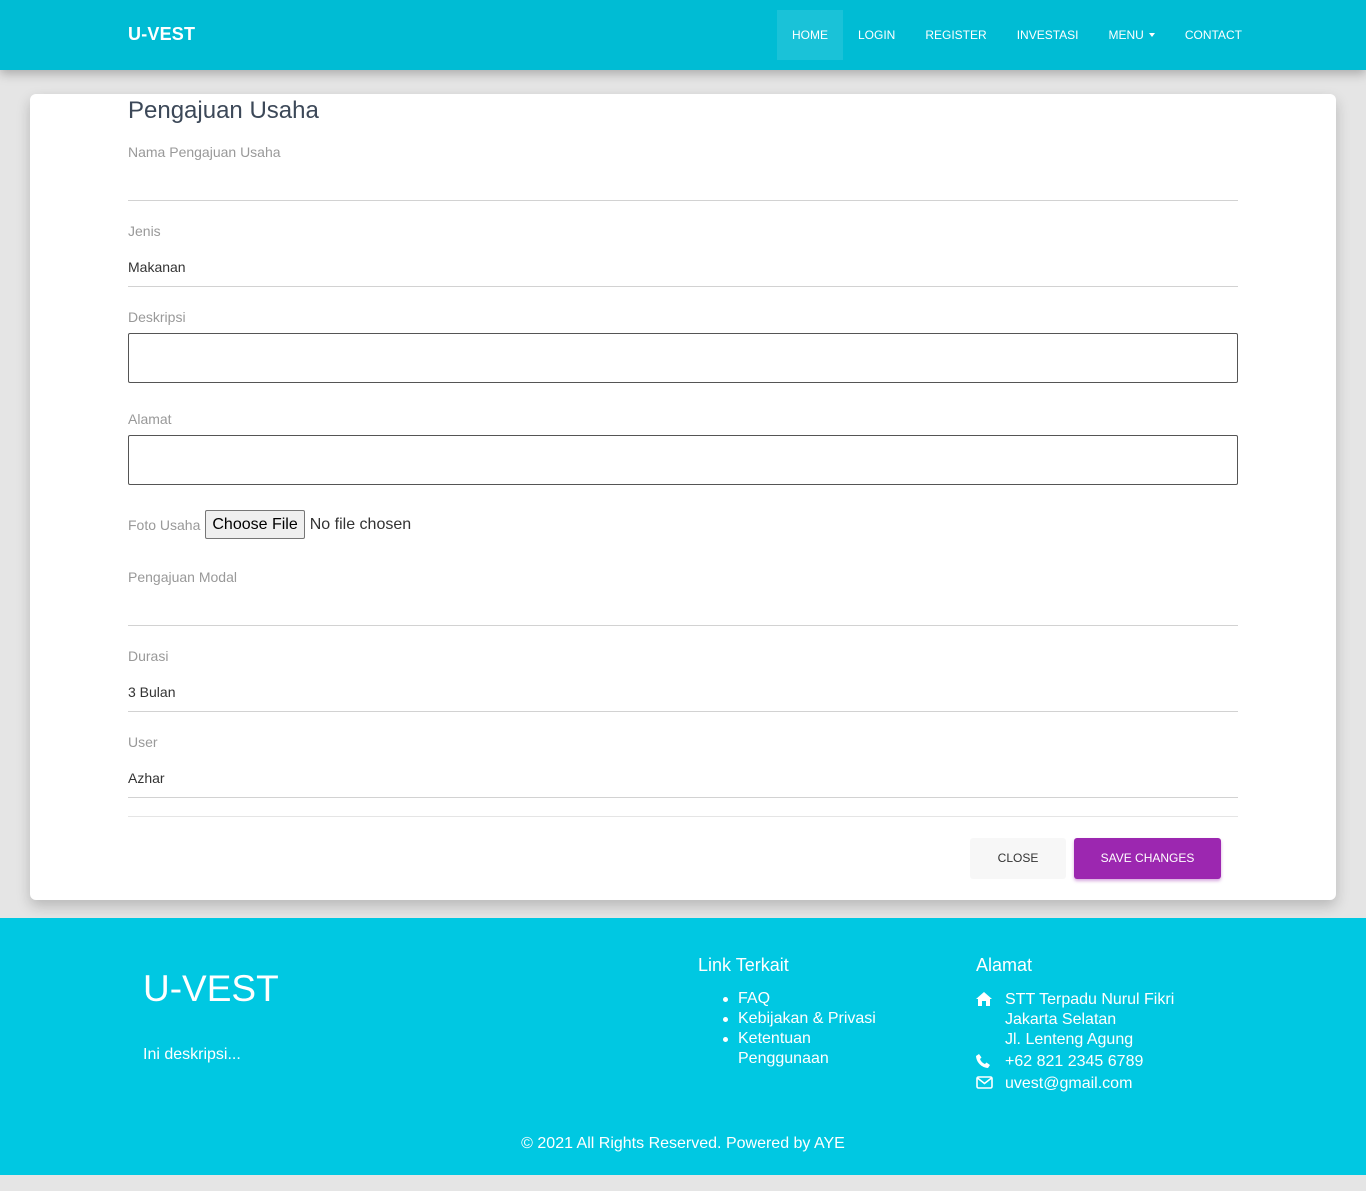 The image size is (1366, 1191). Describe the element at coordinates (161, 34) in the screenshot. I see `navbar-brand: U-VEST` at that location.